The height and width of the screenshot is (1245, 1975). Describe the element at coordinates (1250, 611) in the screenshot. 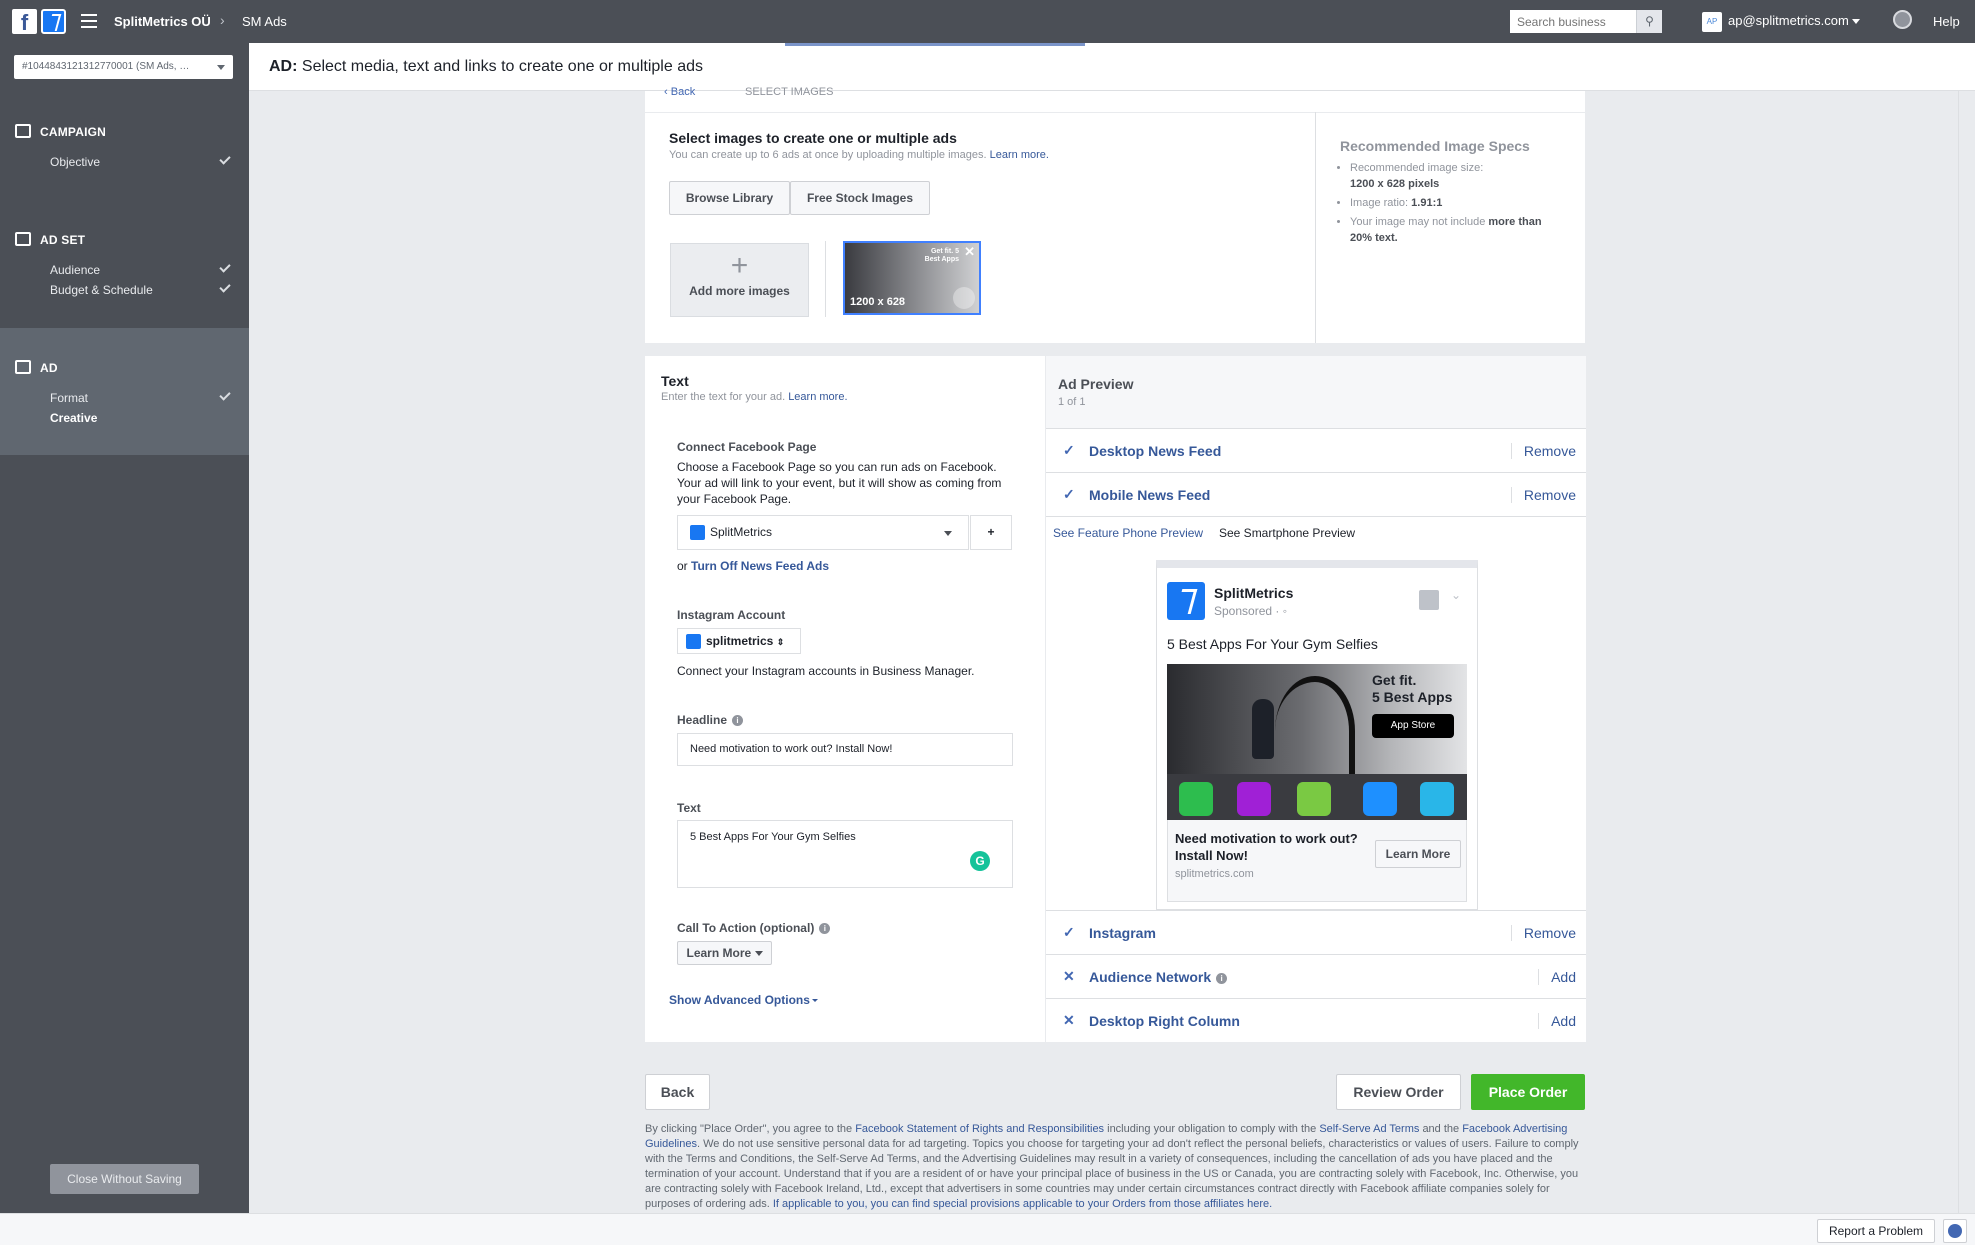

I see `post-sponsored: Sponsored · ◦` at that location.